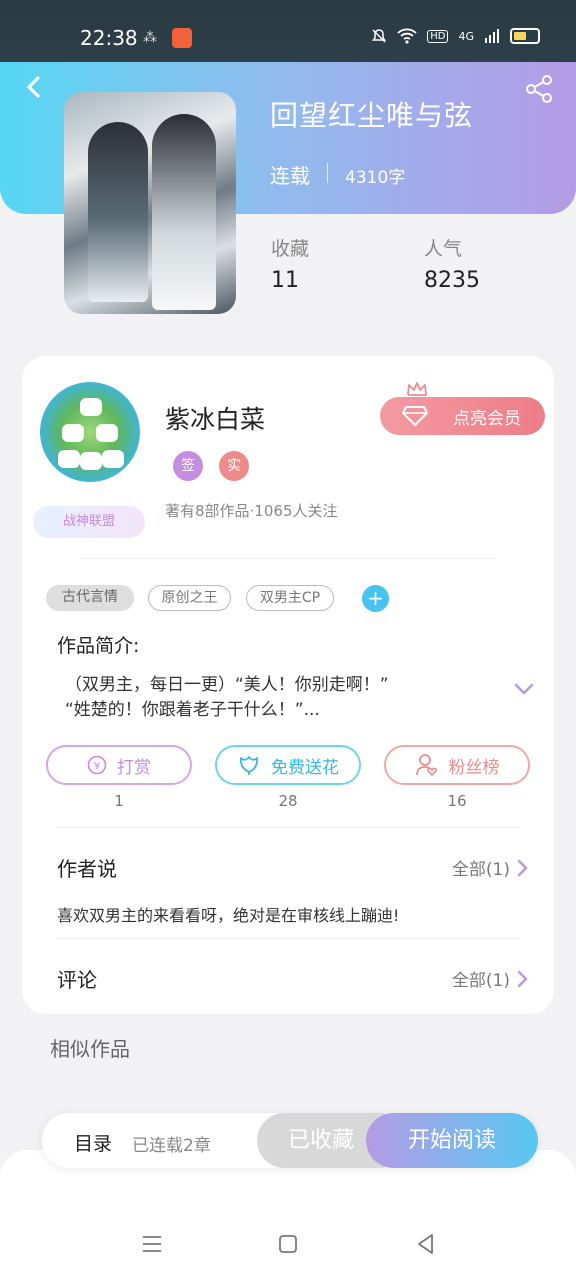  What do you see at coordinates (379, 36) in the screenshot?
I see `mute-icon` at bounding box center [379, 36].